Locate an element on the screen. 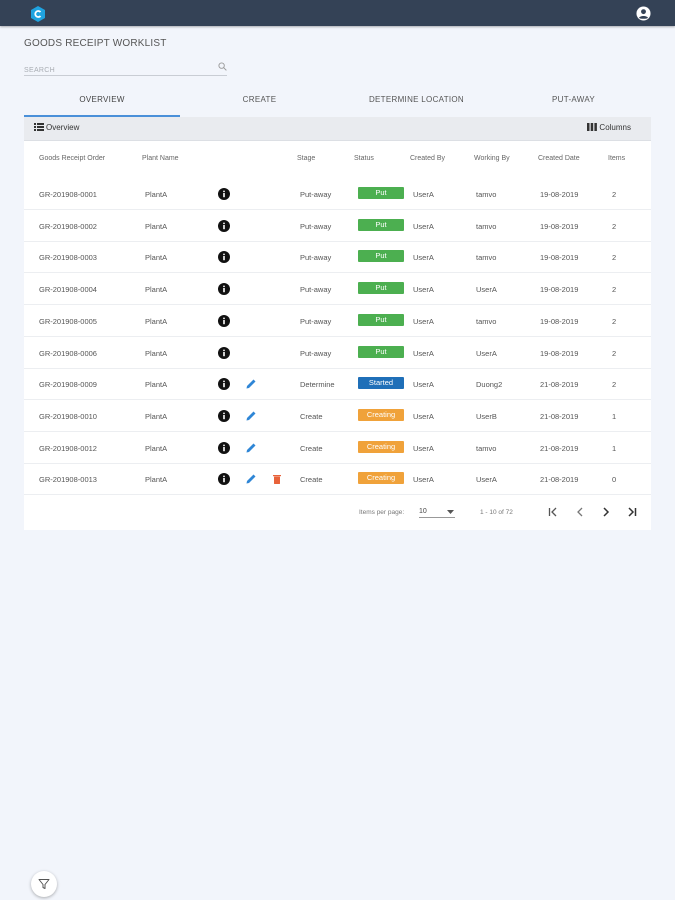  items-cell: 0 is located at coordinates (614, 480).